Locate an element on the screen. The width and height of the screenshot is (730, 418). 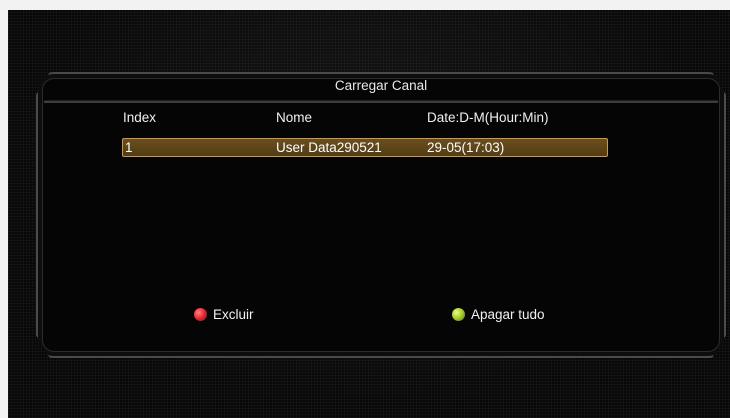
delete-all-label: Apagar tudo is located at coordinates (508, 314).